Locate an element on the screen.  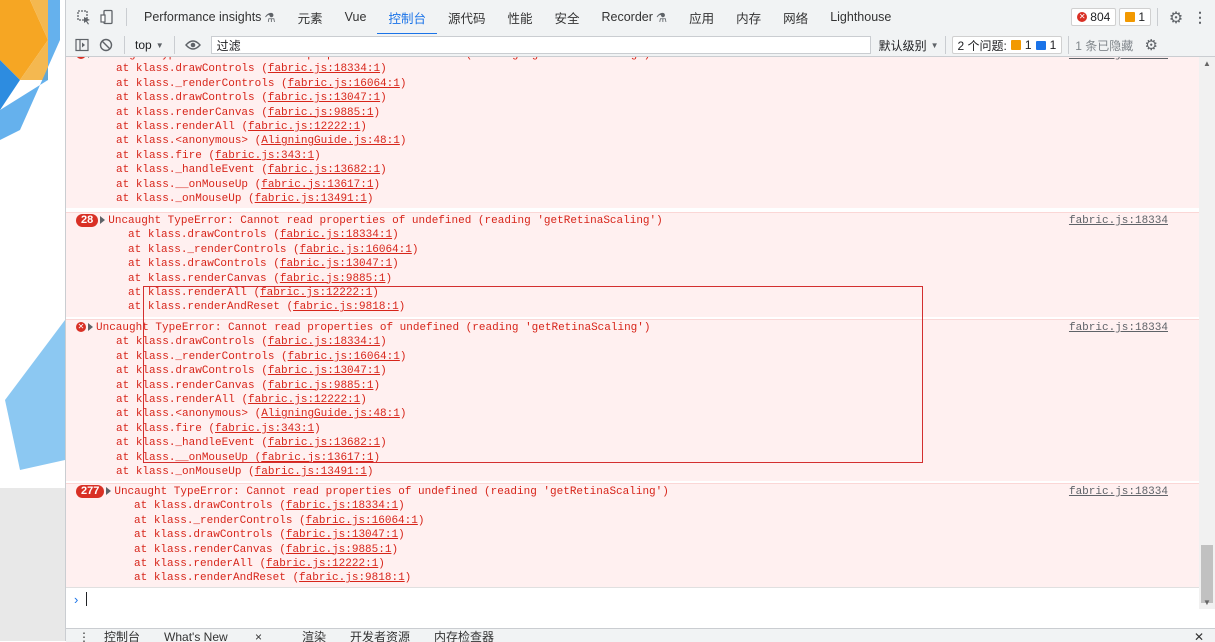
scroll-up-arrow-icon: ▲ is located at coordinates (1207, 63).